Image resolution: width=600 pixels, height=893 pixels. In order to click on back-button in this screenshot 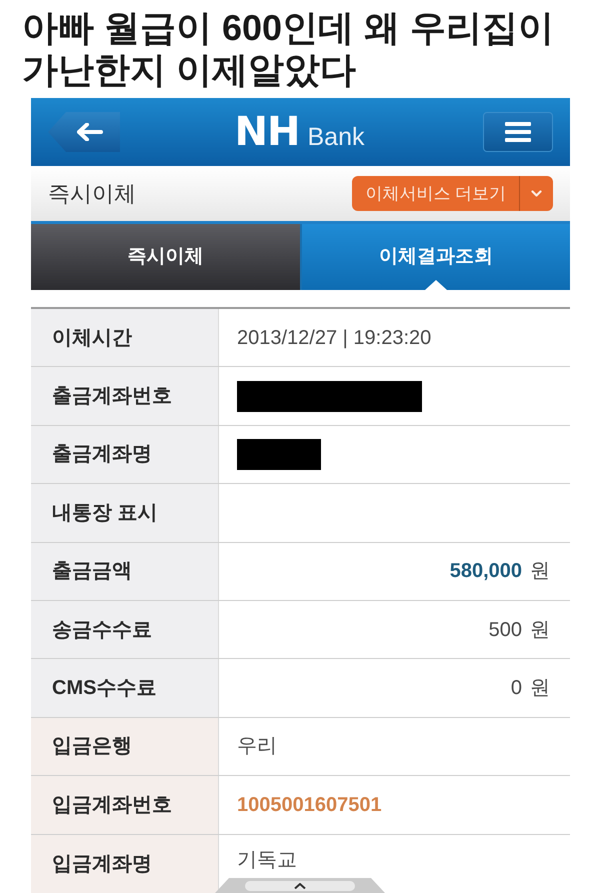, I will do `click(84, 132)`.